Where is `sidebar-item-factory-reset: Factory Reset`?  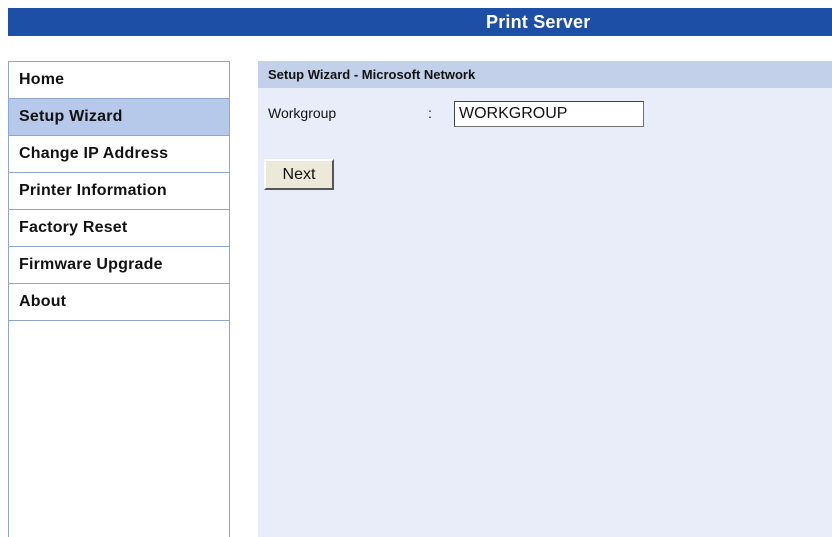 sidebar-item-factory-reset: Factory Reset is located at coordinates (119, 228).